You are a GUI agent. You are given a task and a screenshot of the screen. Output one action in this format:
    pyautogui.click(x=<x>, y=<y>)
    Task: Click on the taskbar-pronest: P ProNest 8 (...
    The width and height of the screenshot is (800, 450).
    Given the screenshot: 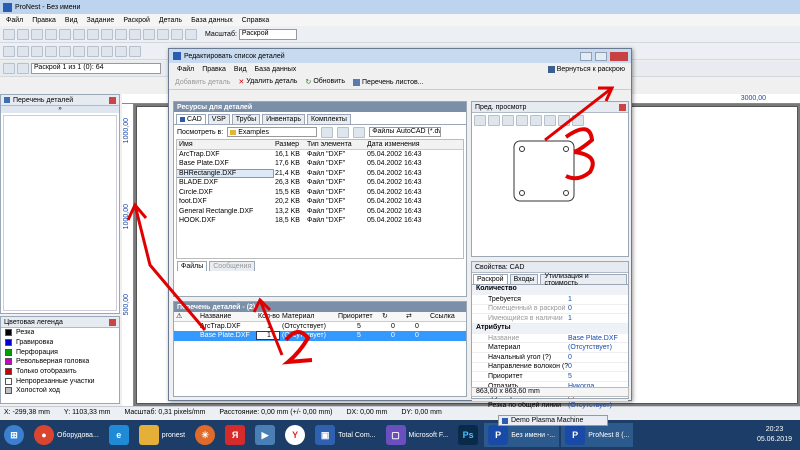 What is the action you would take?
    pyautogui.click(x=597, y=435)
    